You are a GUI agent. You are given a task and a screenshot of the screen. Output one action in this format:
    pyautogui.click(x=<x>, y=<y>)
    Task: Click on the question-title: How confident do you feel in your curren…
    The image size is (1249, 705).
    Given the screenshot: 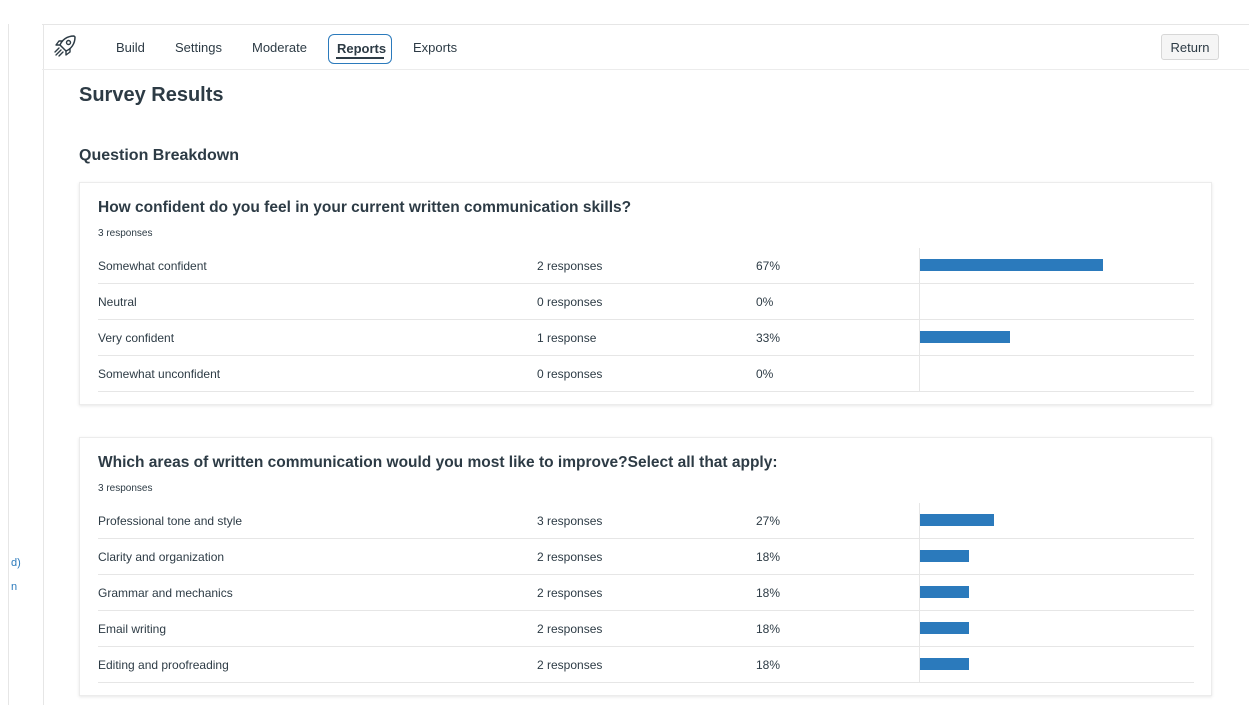 What is the action you would take?
    pyautogui.click(x=365, y=207)
    